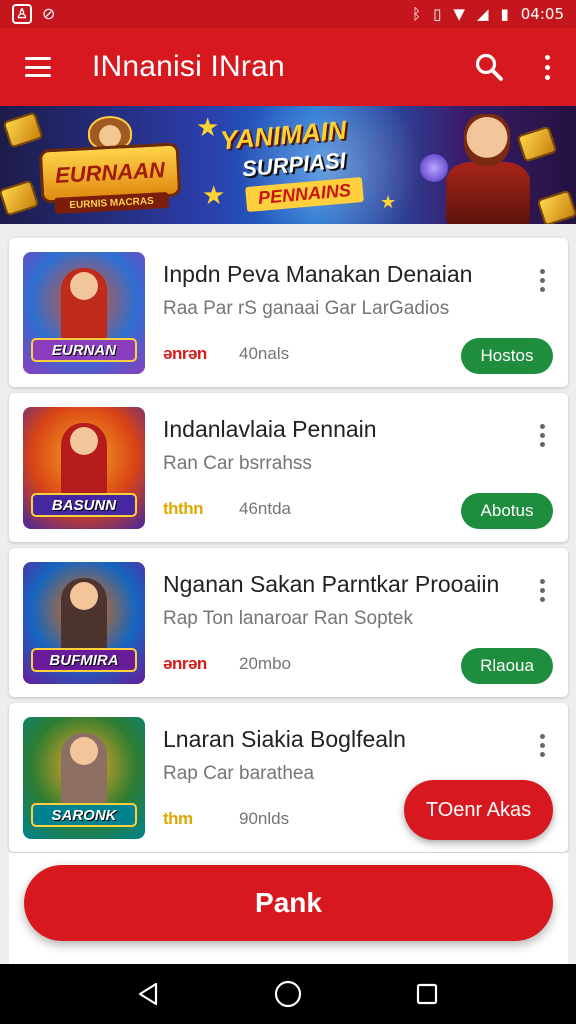 The height and width of the screenshot is (1024, 576). Describe the element at coordinates (482, 14) in the screenshot. I see `signal-icon: ◢` at that location.